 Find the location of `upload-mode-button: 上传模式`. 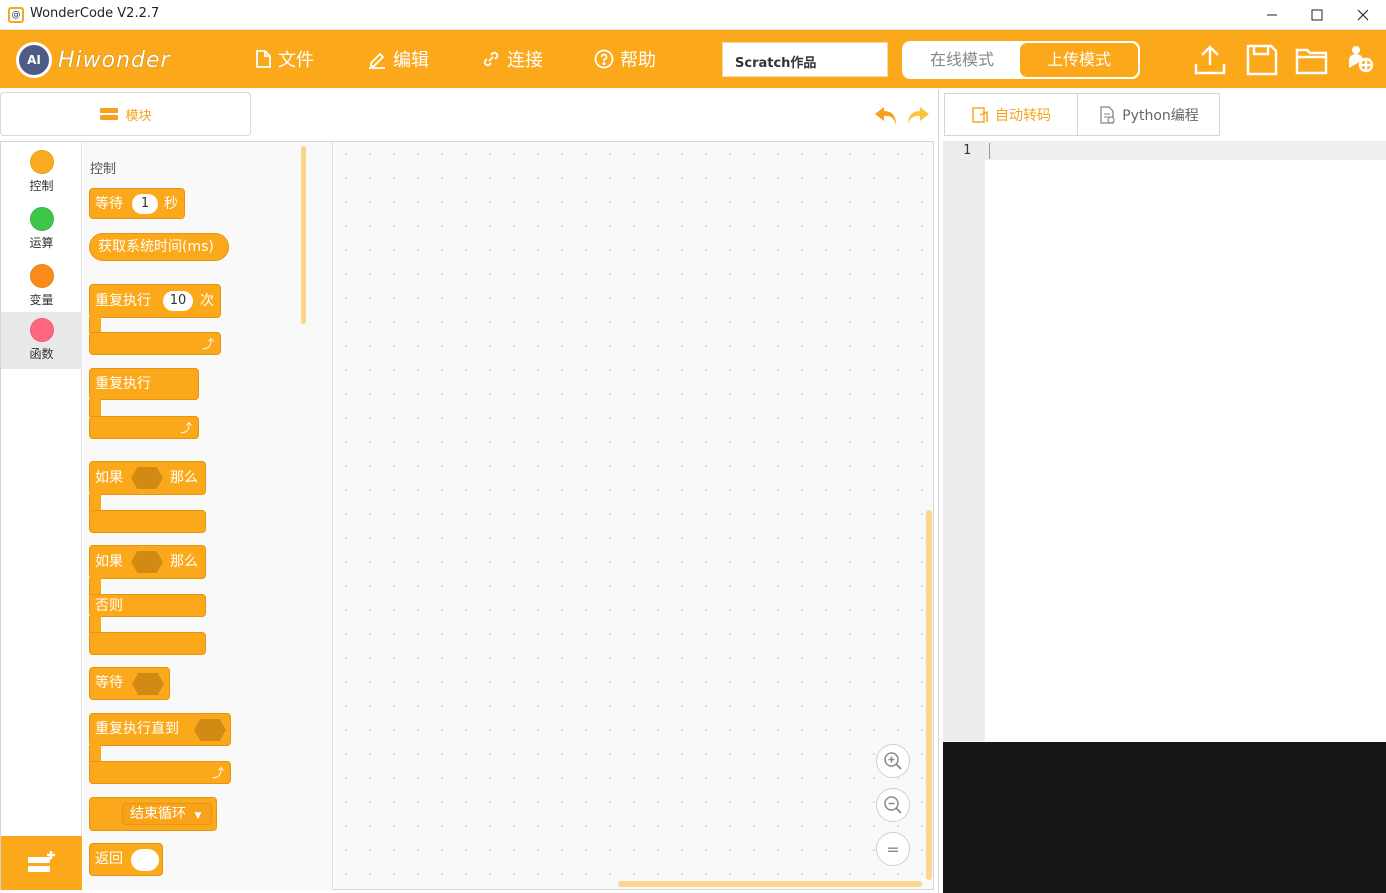

upload-mode-button: 上传模式 is located at coordinates (1079, 60).